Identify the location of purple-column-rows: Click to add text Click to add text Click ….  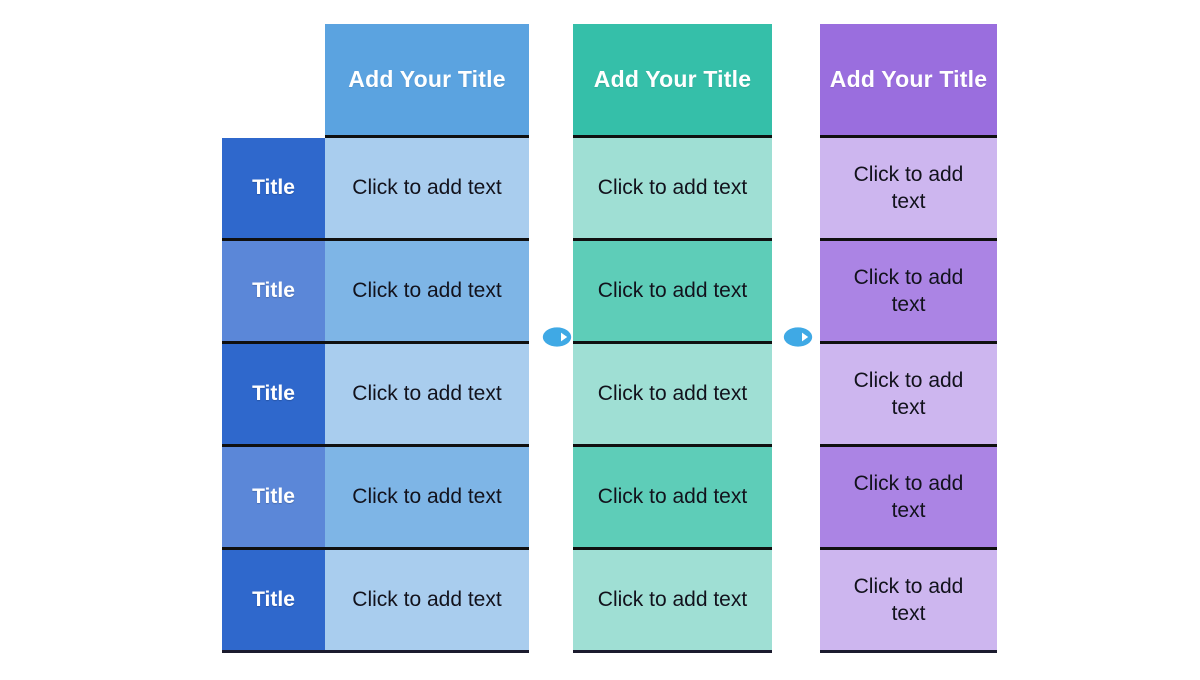
(908, 395).